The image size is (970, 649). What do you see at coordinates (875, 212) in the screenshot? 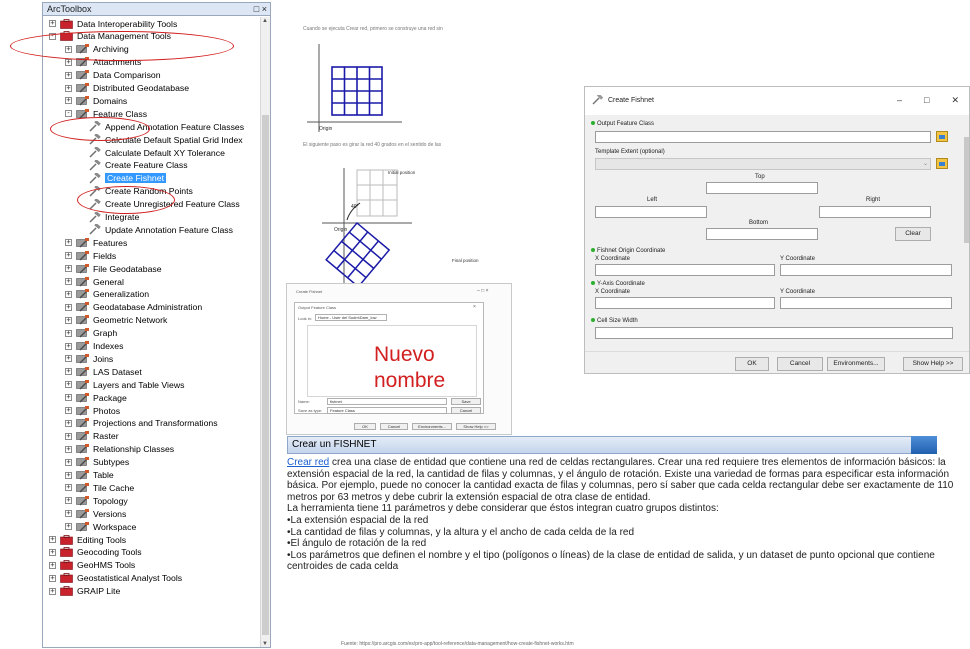
I see `right-input` at bounding box center [875, 212].